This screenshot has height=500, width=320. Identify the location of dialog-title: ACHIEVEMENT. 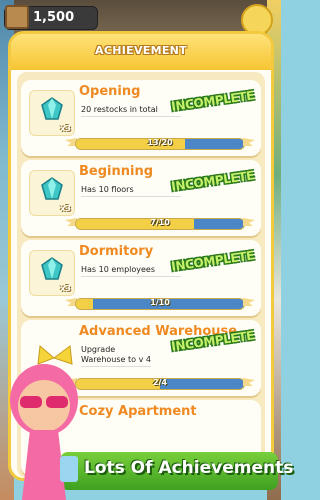
(141, 50).